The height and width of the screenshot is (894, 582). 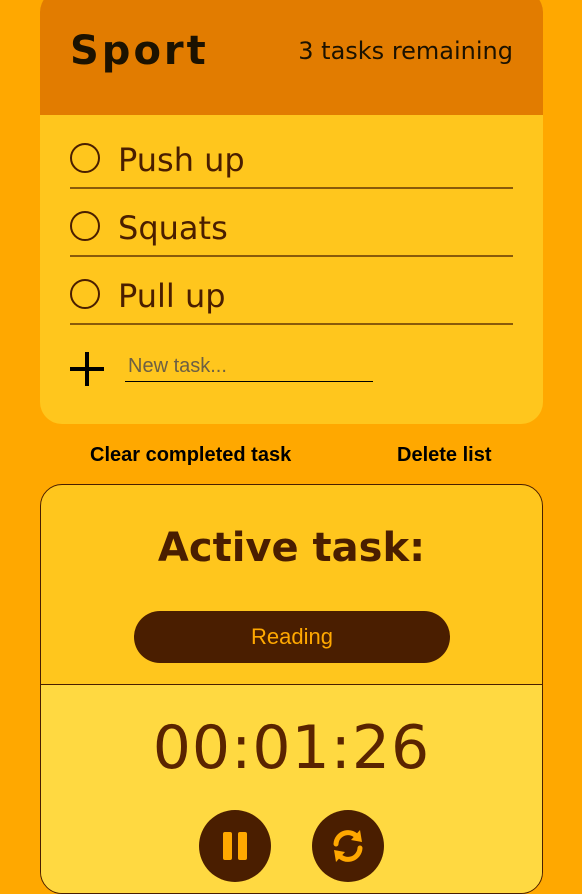 I want to click on task-item: Push up, so click(x=291, y=162).